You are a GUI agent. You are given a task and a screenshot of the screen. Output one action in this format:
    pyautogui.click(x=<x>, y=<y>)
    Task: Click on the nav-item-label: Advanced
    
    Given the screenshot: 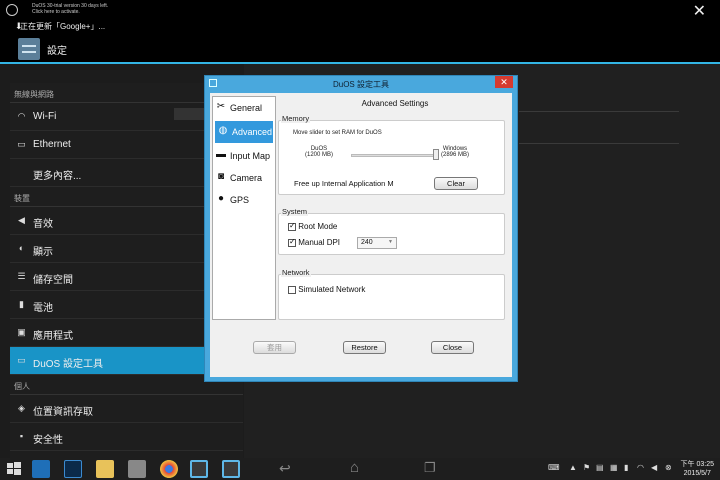 What is the action you would take?
    pyautogui.click(x=252, y=132)
    